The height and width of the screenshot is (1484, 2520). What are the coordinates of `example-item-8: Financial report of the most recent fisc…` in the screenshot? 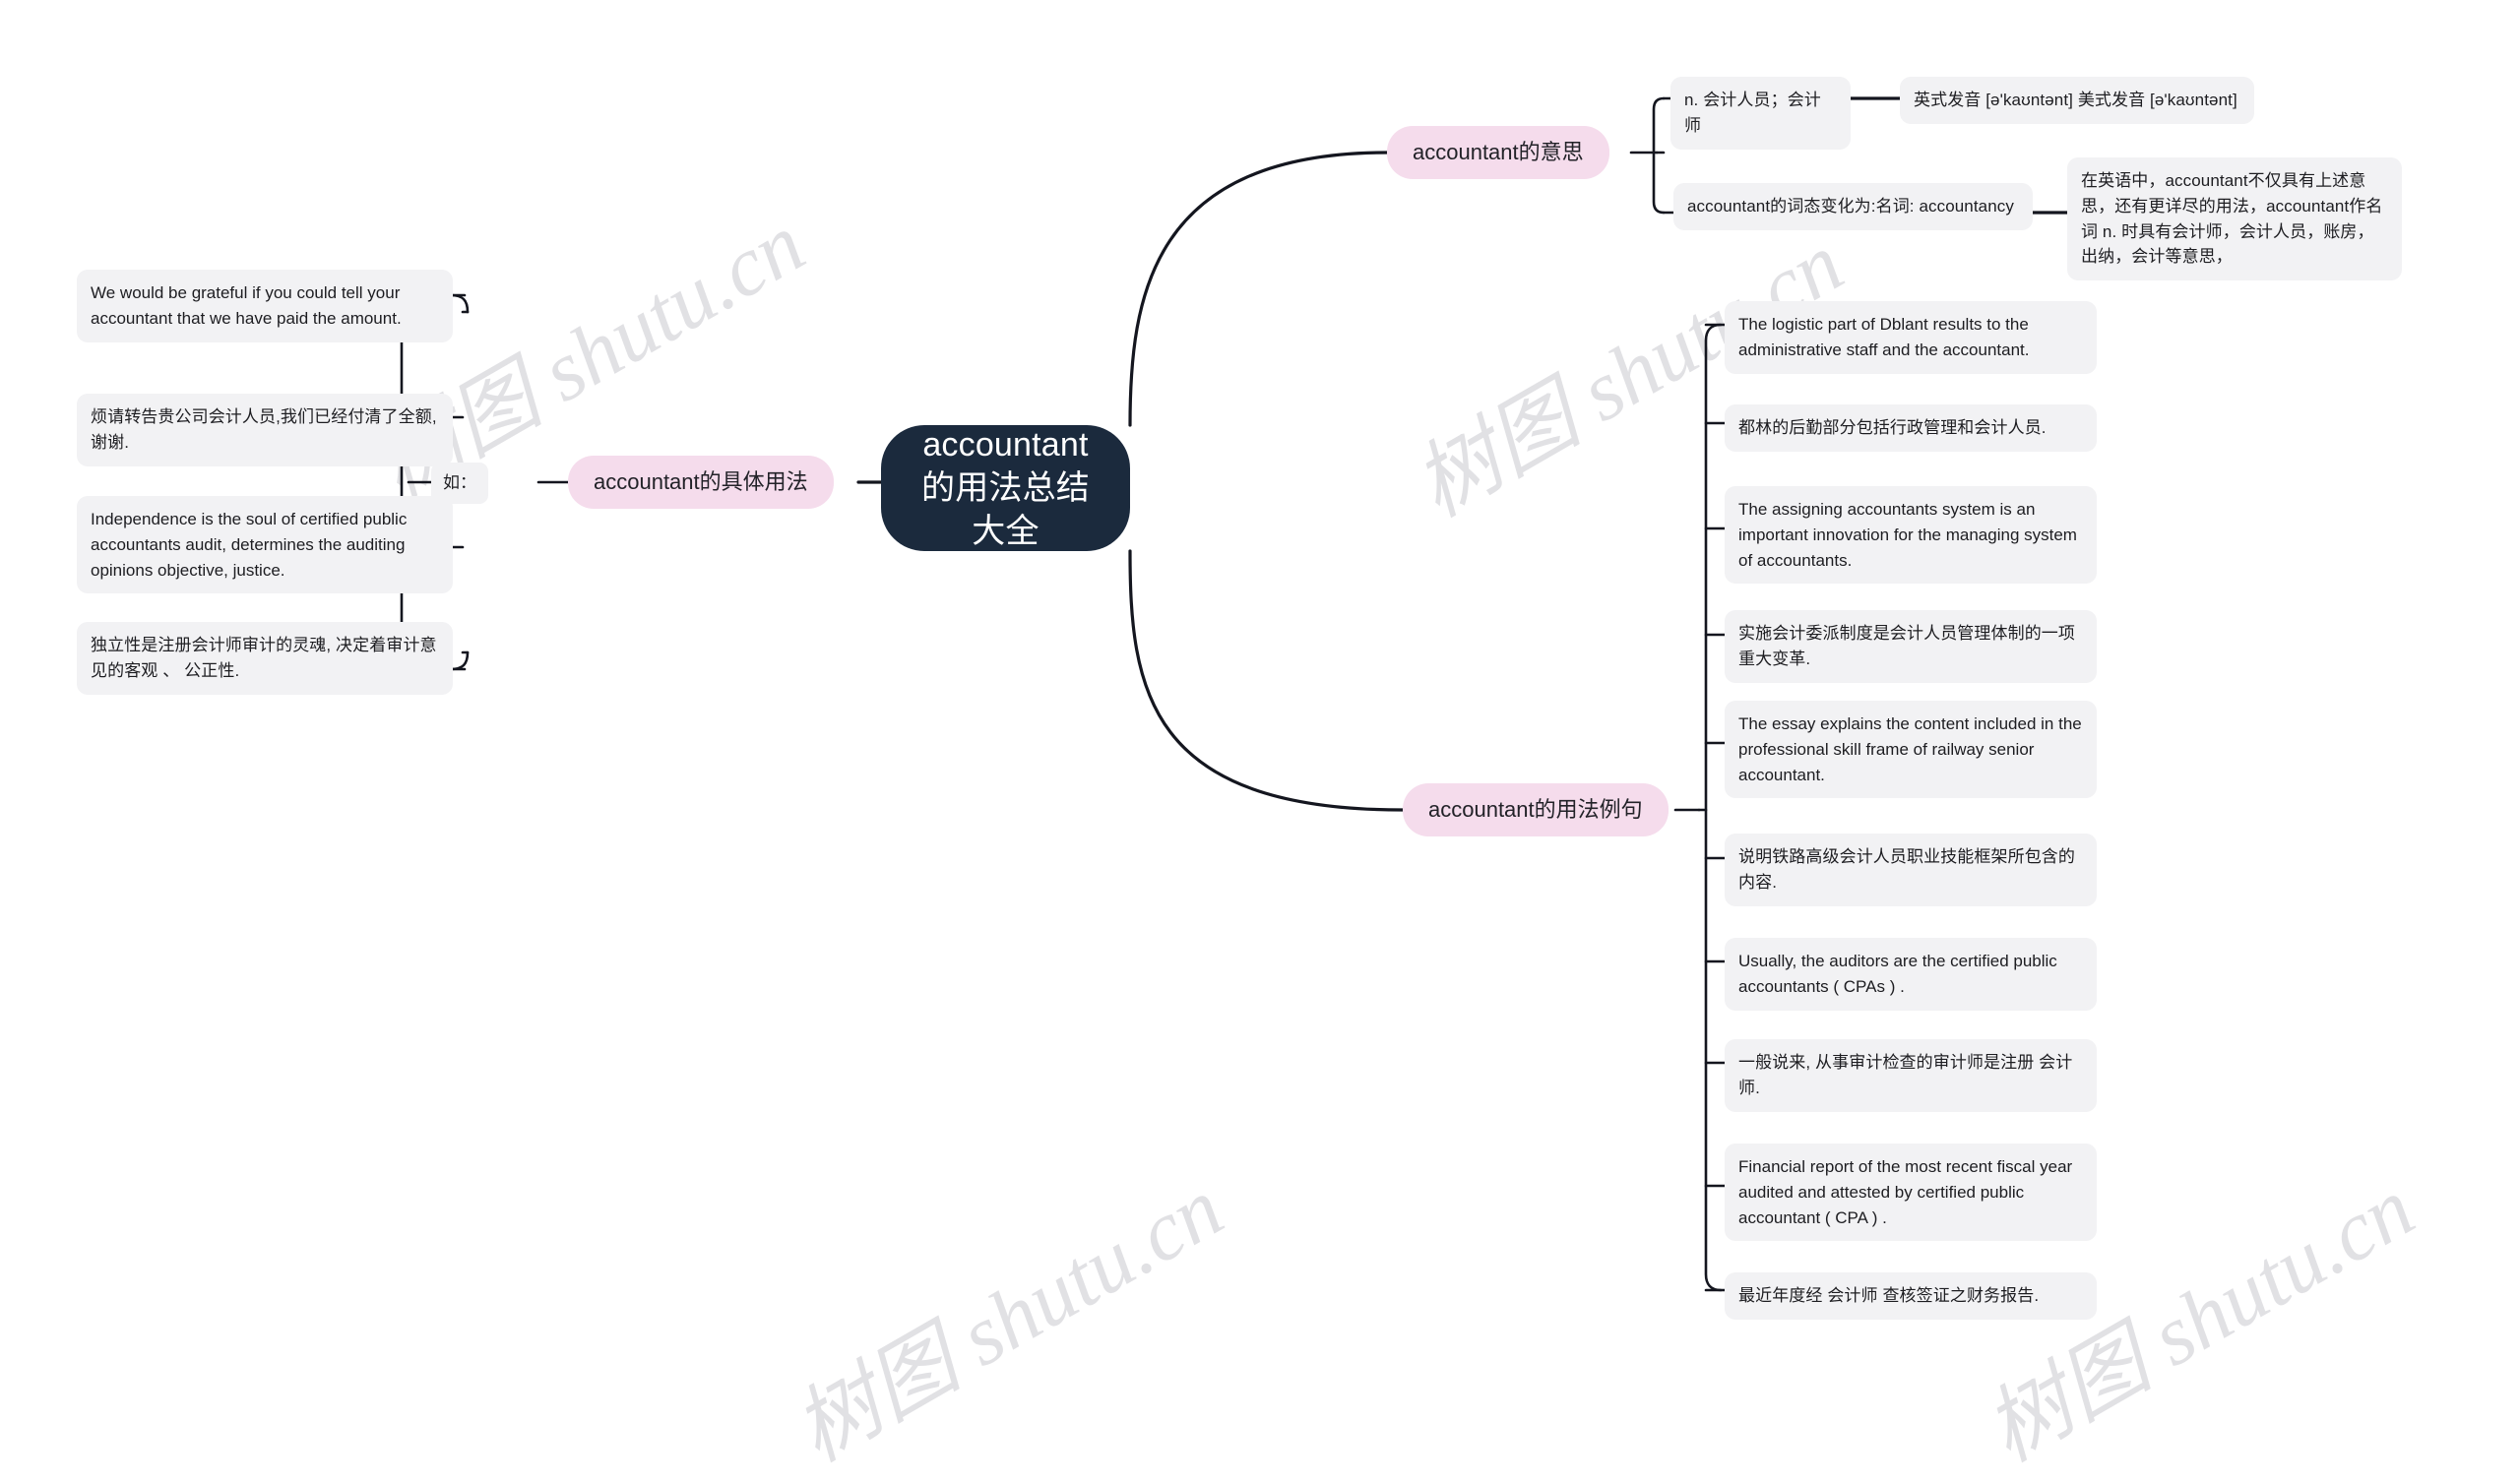 It's located at (1911, 1193).